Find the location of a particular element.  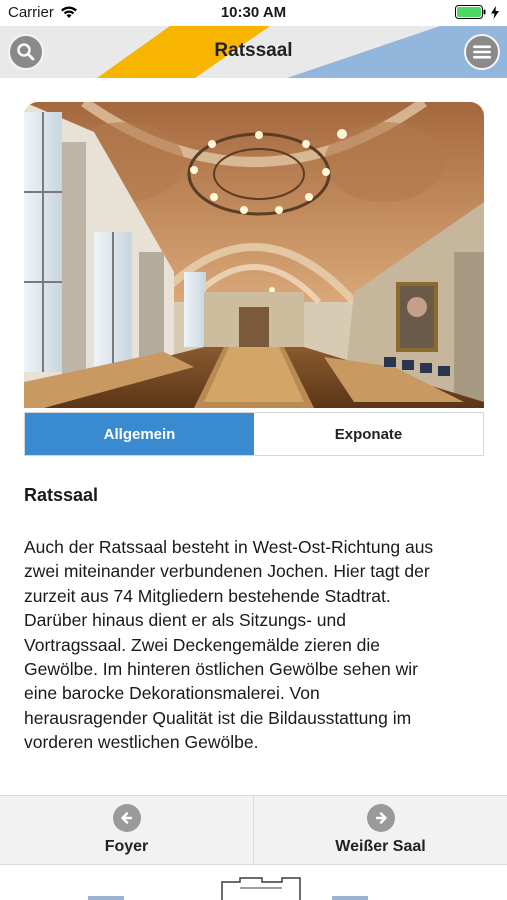

floor-plan-icon is located at coordinates (228, 888).